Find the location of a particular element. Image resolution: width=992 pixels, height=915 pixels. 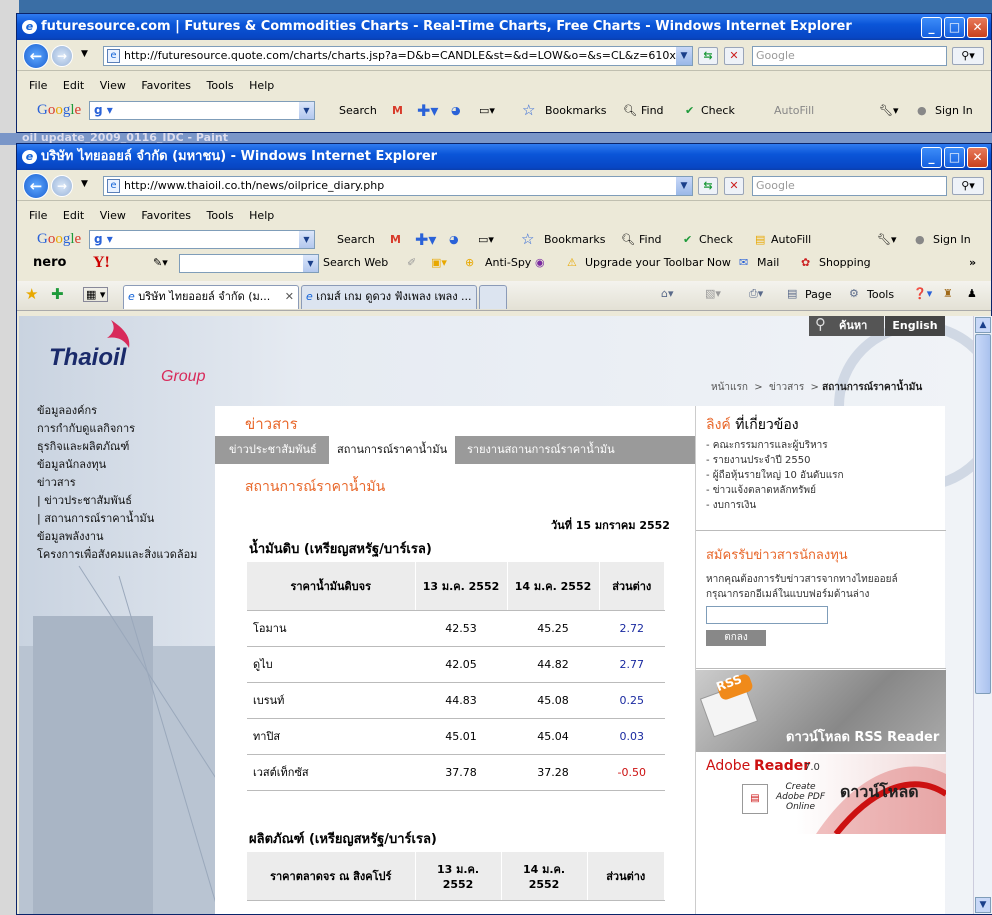

nav-item-investor: ข้อมูลนักลงทุน is located at coordinates (117, 465).